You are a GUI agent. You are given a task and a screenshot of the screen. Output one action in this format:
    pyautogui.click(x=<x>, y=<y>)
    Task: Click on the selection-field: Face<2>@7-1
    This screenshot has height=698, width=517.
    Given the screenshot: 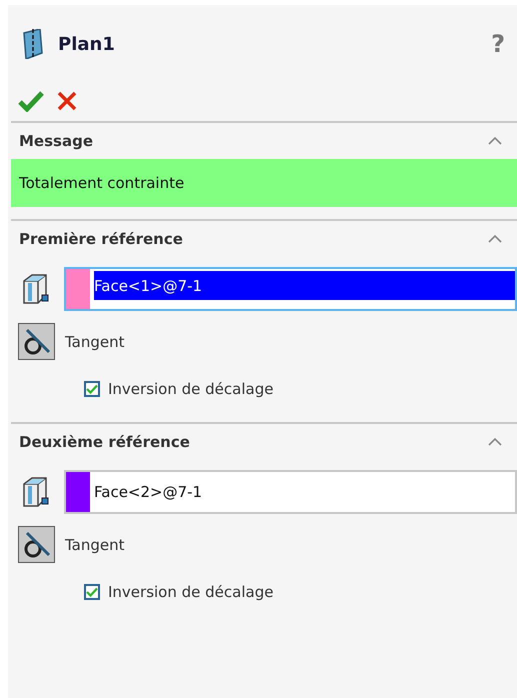 What is the action you would take?
    pyautogui.click(x=290, y=492)
    